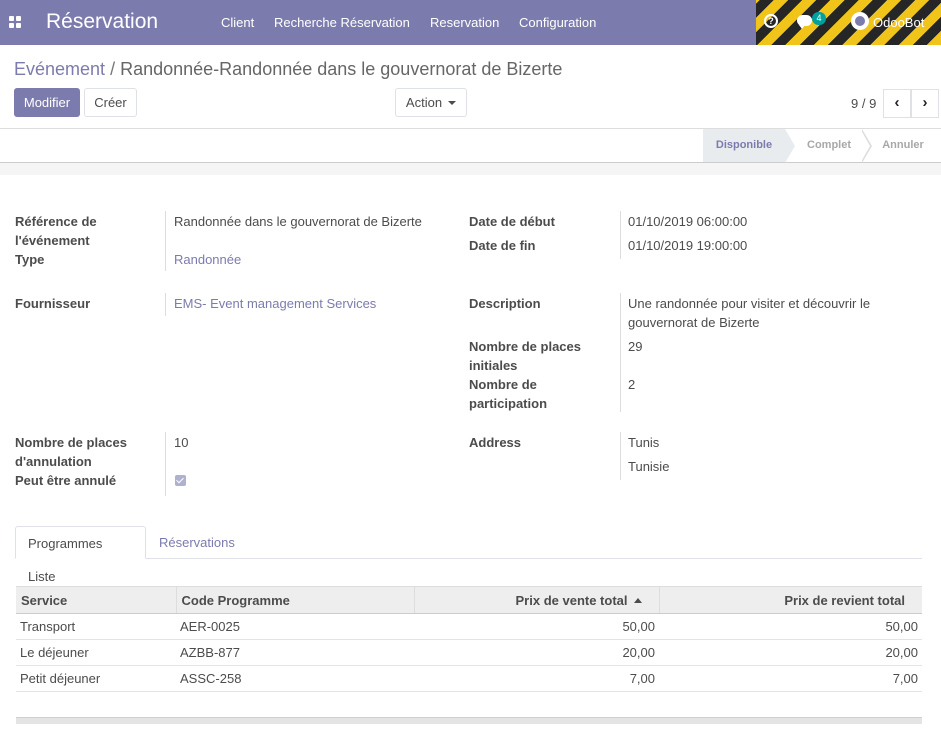 The image size is (941, 738). I want to click on app-title: Réservation, so click(102, 22).